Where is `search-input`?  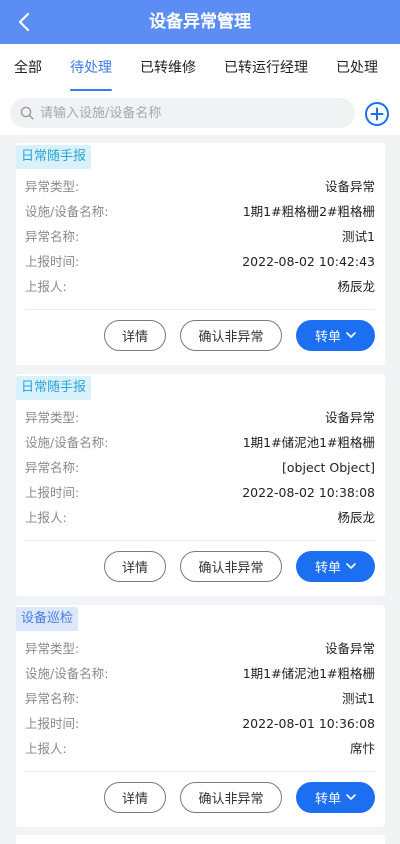
search-input is located at coordinates (180, 113).